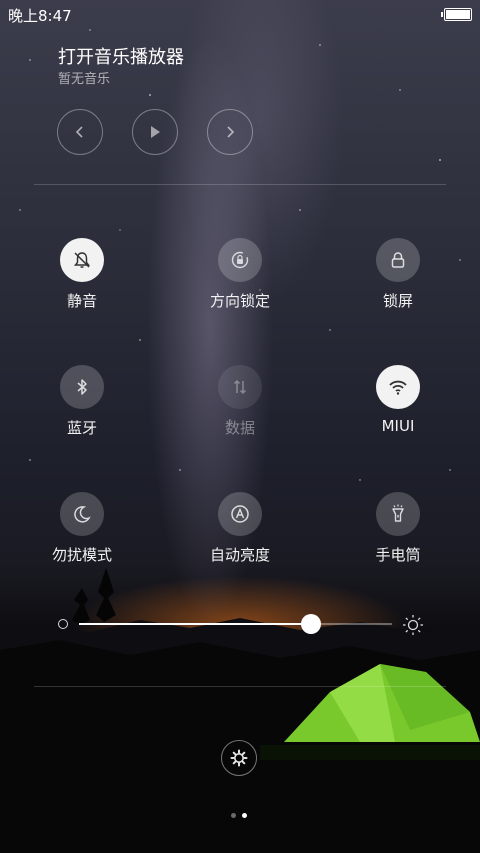 The image size is (480, 853). Describe the element at coordinates (240, 514) in the screenshot. I see `auto-brightness-icon` at that location.